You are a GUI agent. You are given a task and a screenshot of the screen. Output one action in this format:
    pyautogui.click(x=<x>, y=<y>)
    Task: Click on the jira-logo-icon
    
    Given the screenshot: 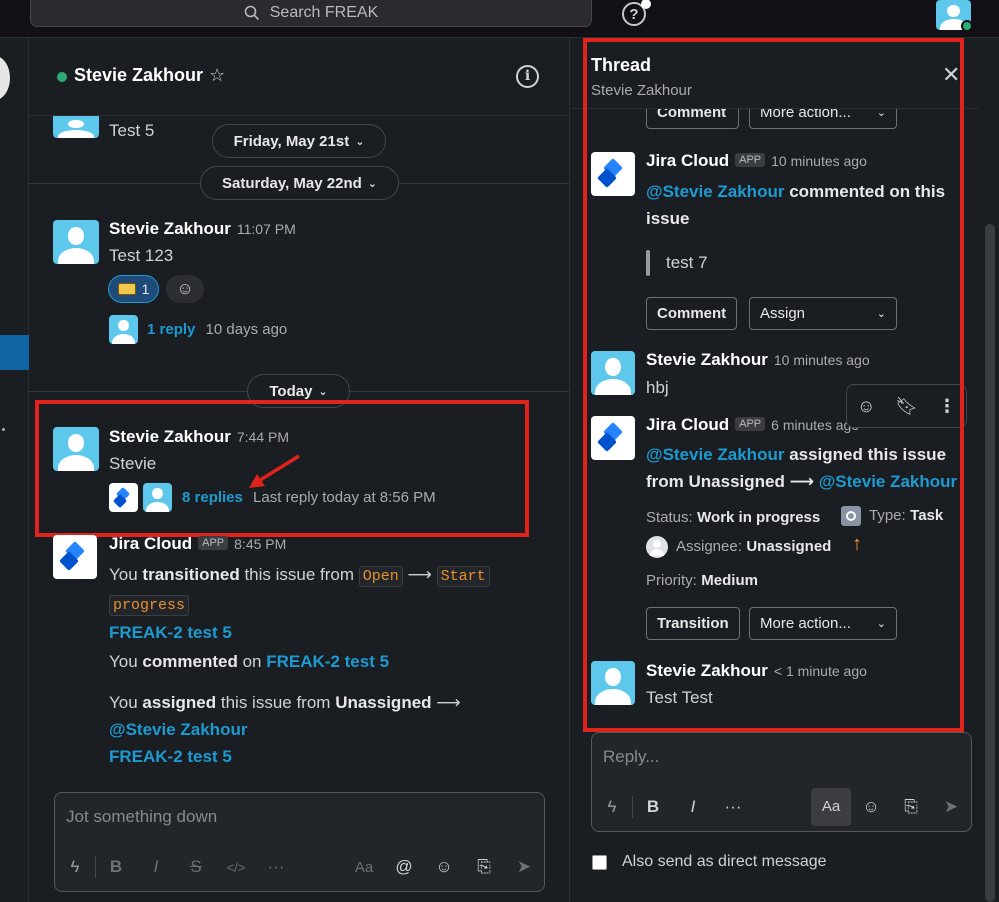 What is the action you would take?
    pyautogui.click(x=75, y=557)
    